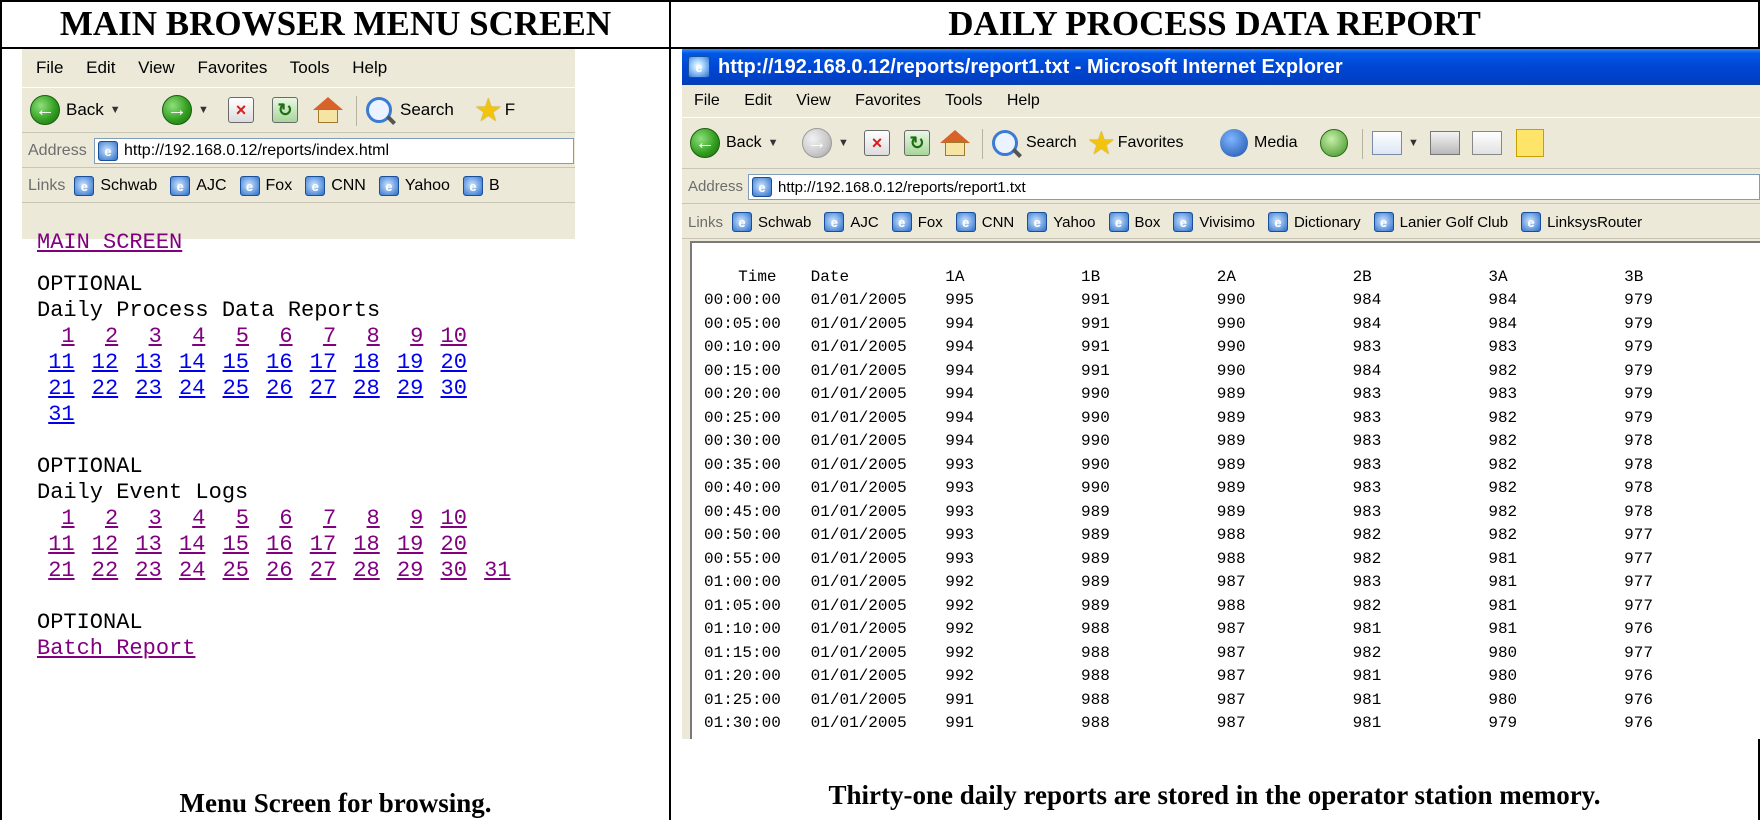  I want to click on event-log-link-day-28: 28, so click(362, 571).